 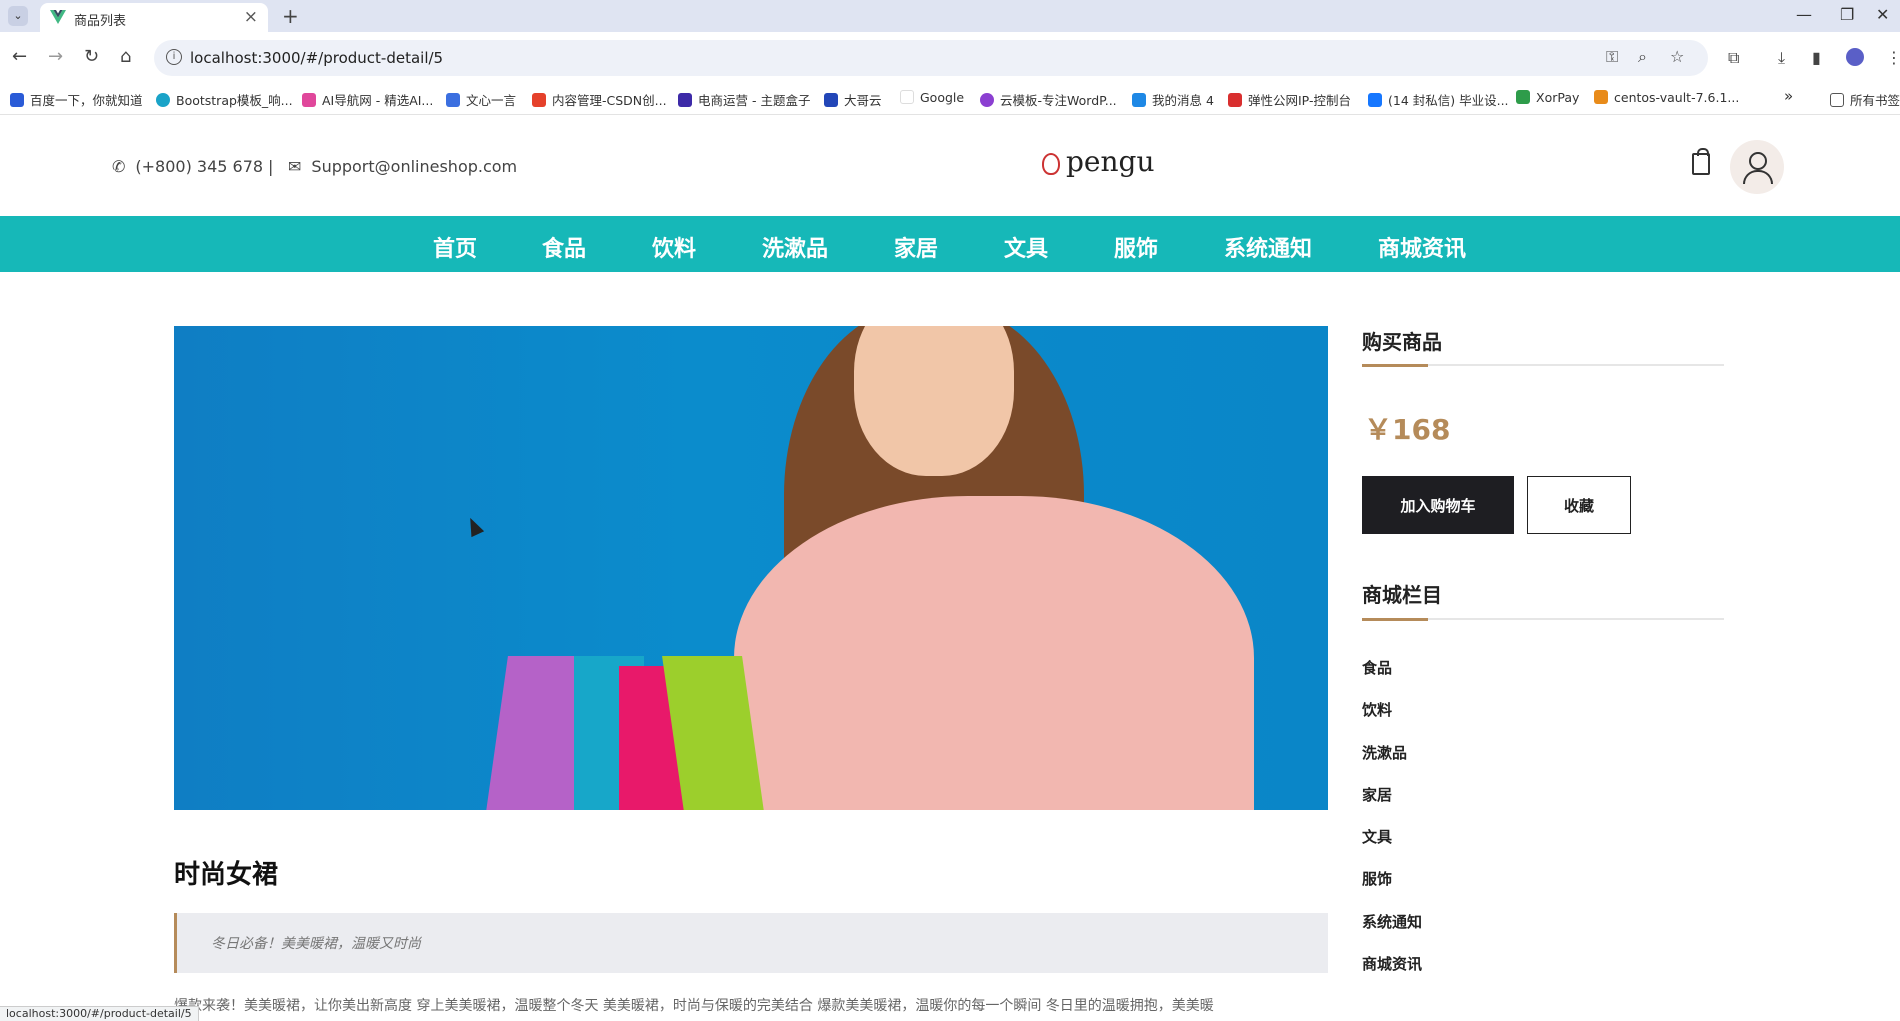 What do you see at coordinates (18, 16) in the screenshot?
I see `tab-search-icon: ⌄` at bounding box center [18, 16].